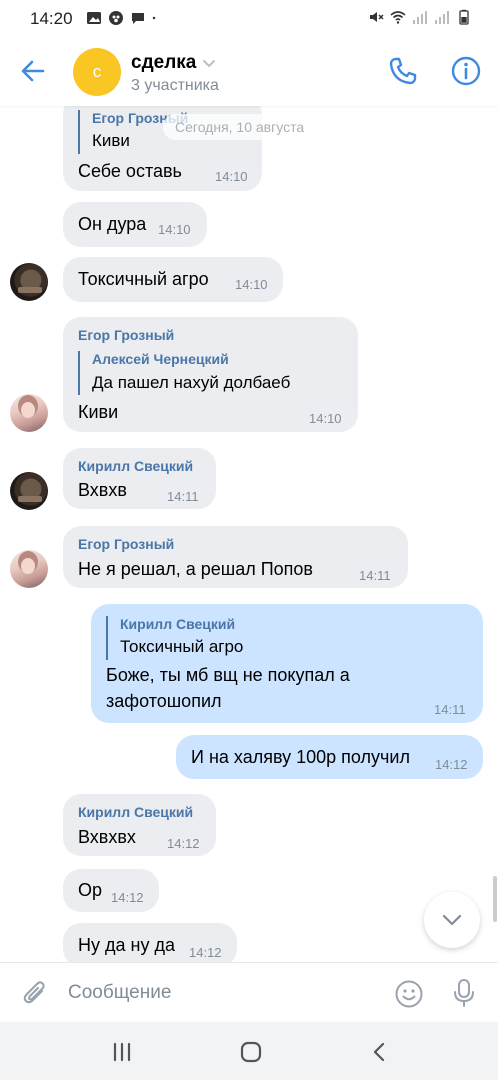 The width and height of the screenshot is (498, 1080). What do you see at coordinates (464, 17) in the screenshot?
I see `battery-icon` at bounding box center [464, 17].